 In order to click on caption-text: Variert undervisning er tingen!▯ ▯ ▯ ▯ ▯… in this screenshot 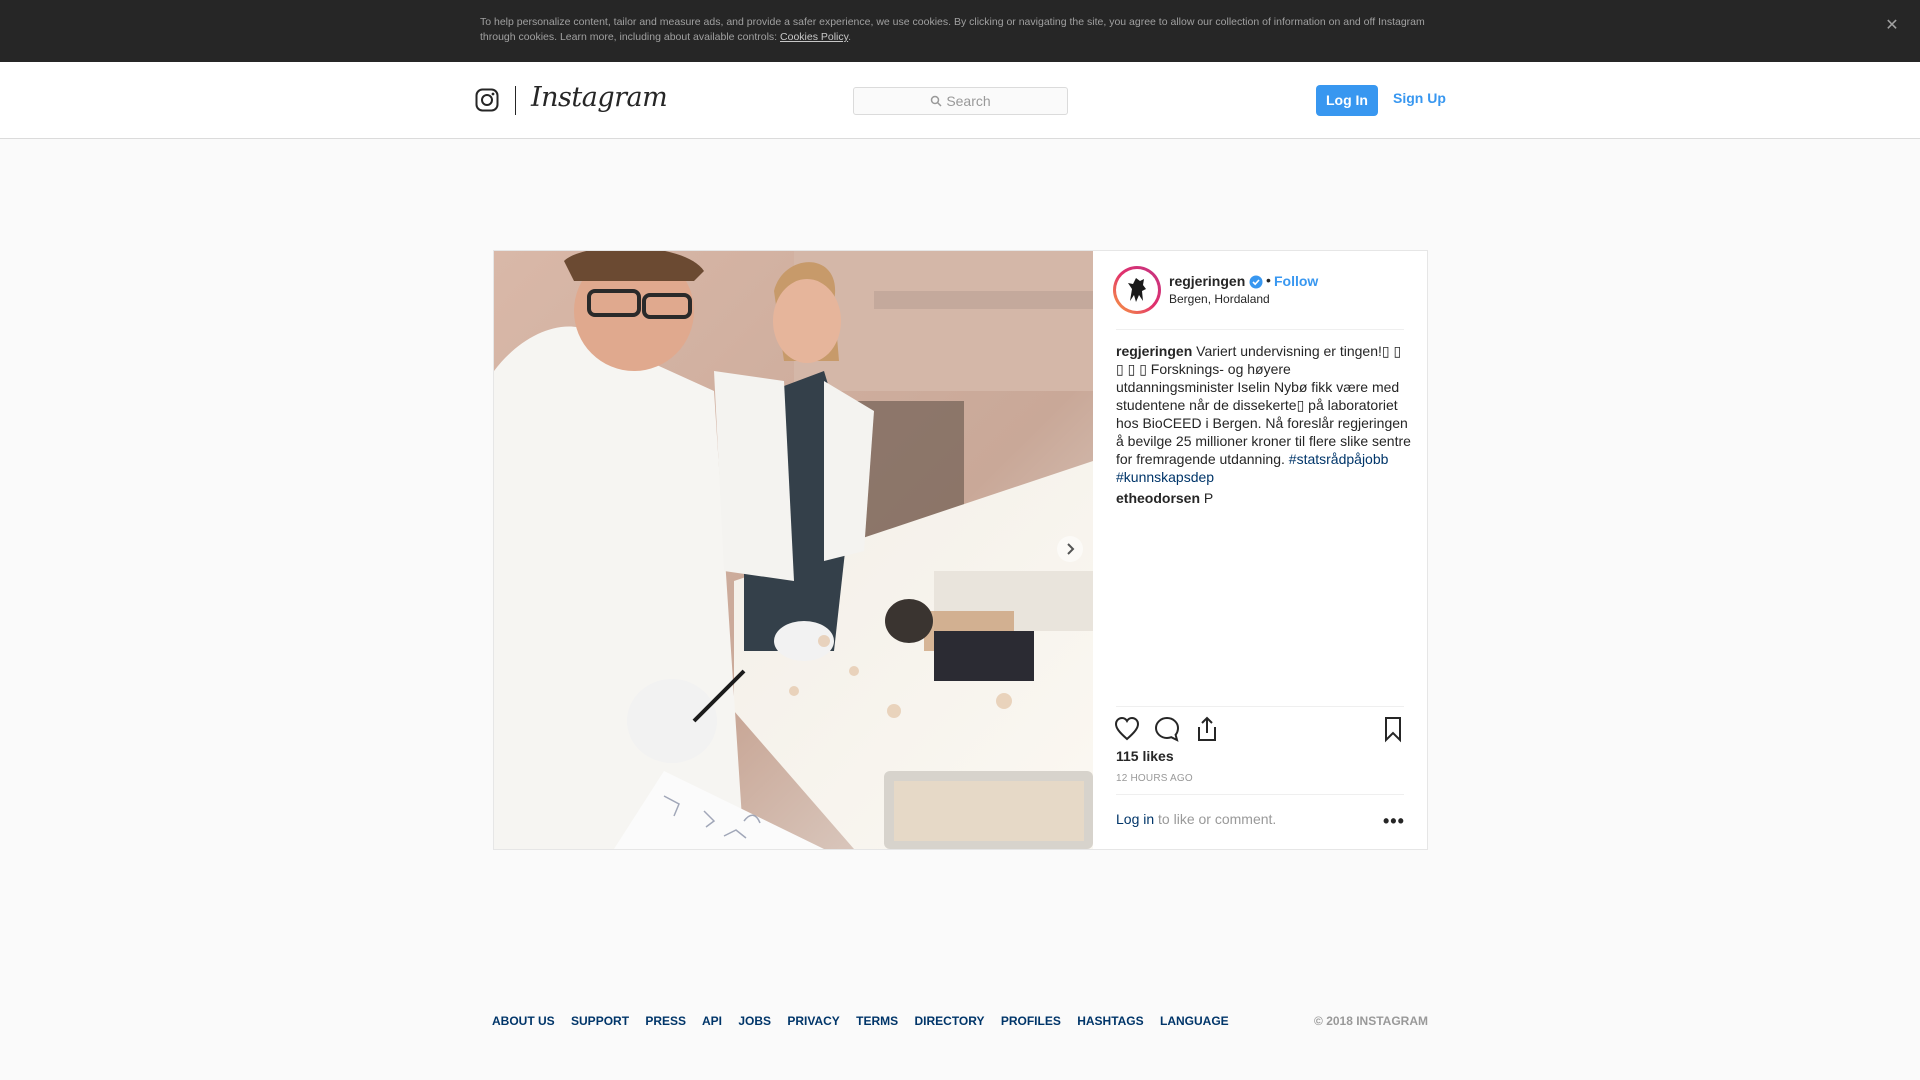, I will do `click(1263, 405)`.